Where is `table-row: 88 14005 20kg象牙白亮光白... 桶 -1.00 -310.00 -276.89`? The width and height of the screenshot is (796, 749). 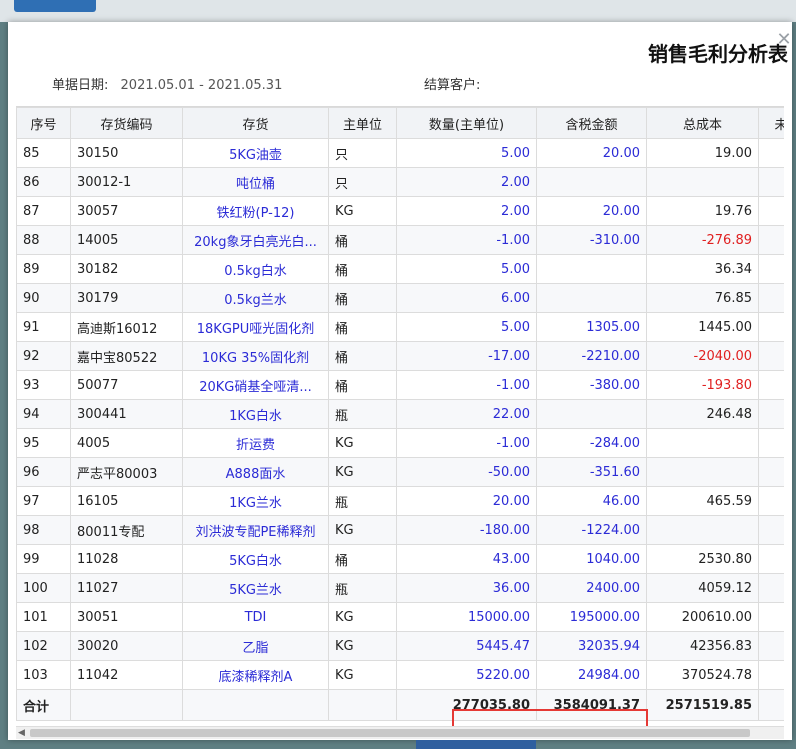 table-row: 88 14005 20kg象牙白亮光白... 桶 -1.00 -310.00 -276.89 is located at coordinates (400, 240).